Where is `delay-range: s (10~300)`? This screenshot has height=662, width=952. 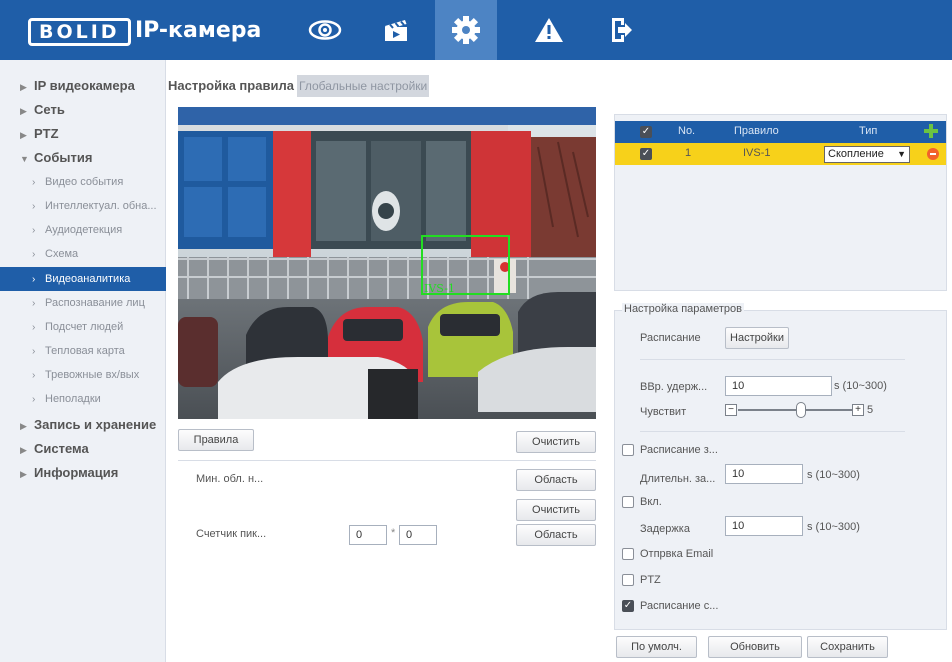
delay-range: s (10~300) is located at coordinates (833, 527).